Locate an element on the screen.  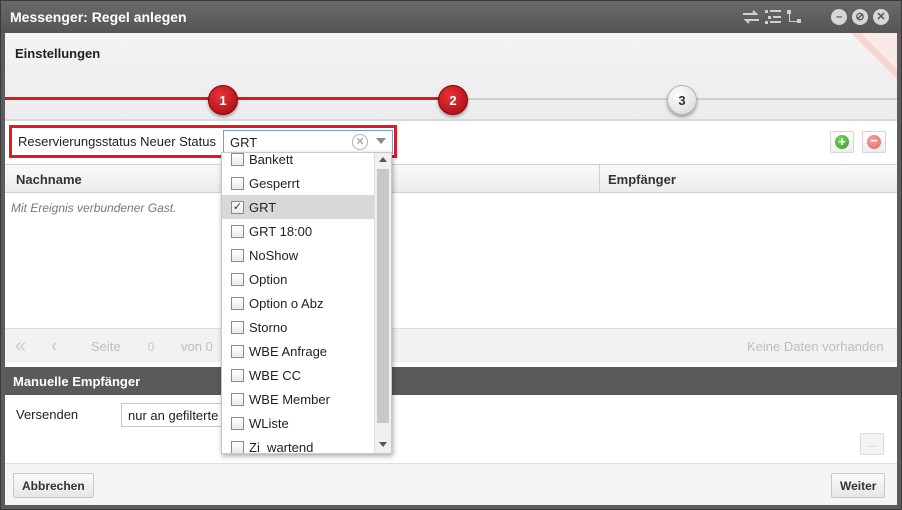
swap-icon is located at coordinates (751, 17).